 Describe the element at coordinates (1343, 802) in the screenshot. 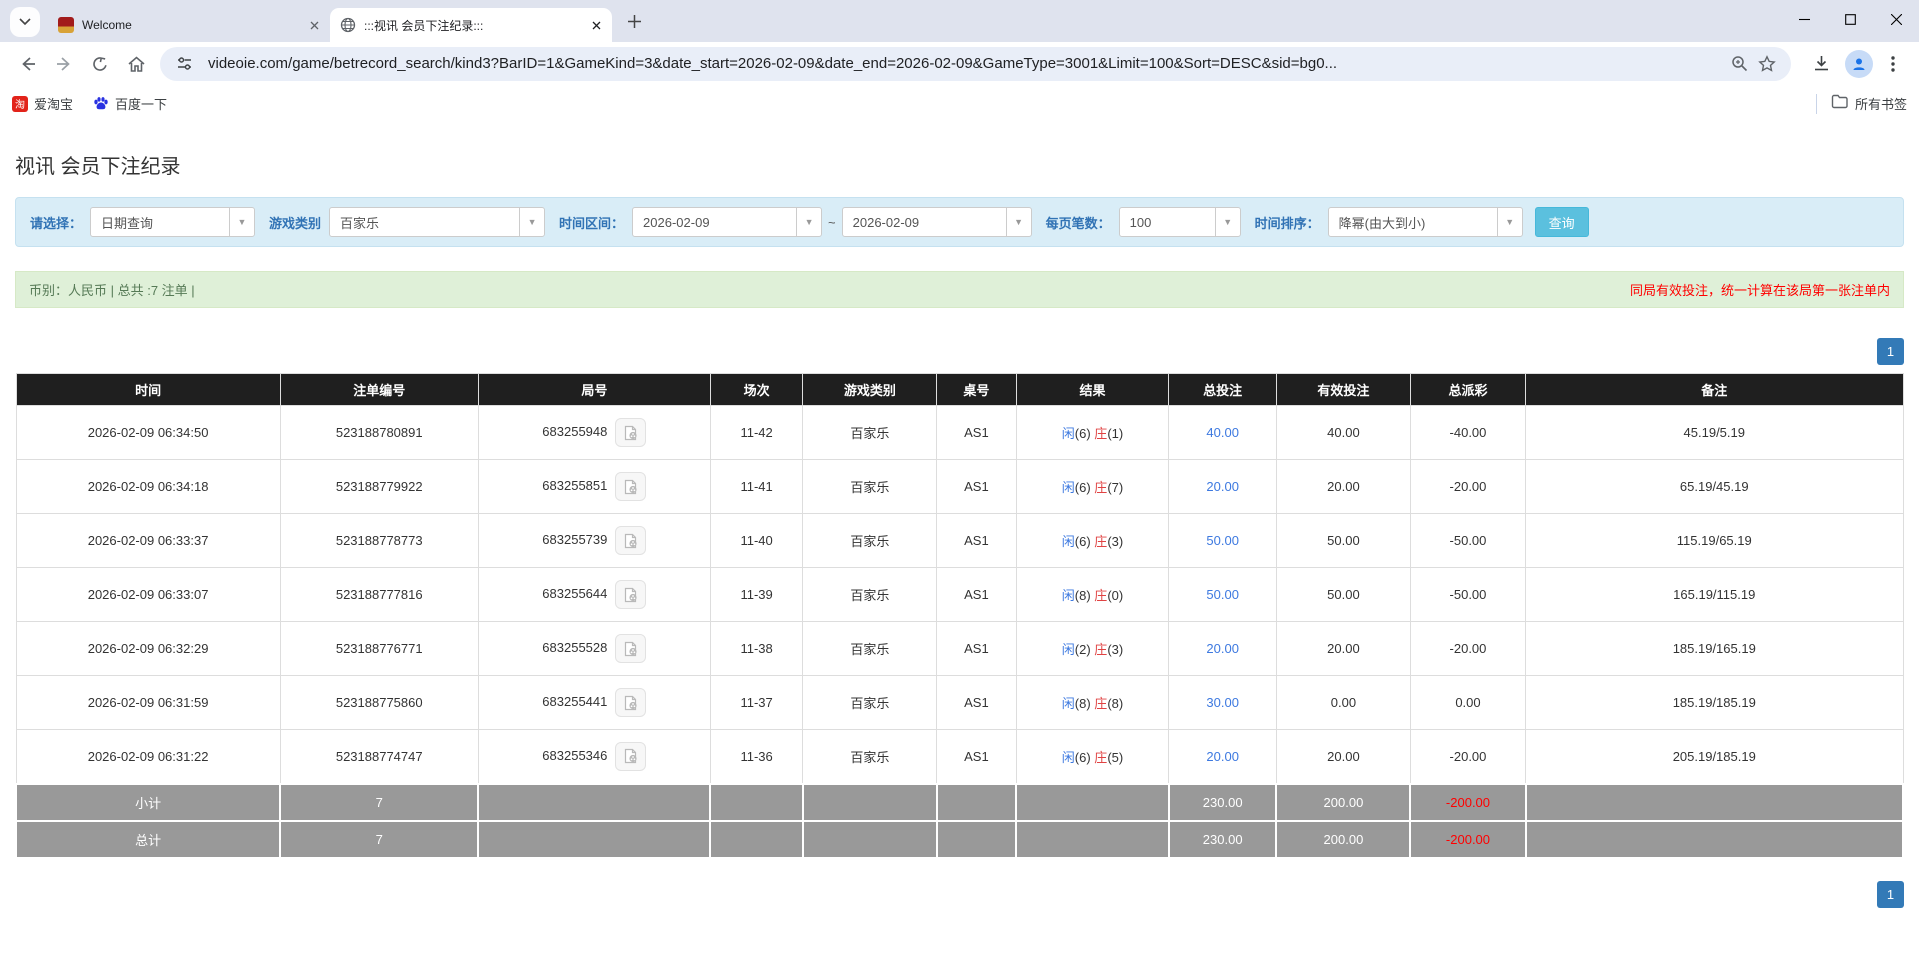

I see `subtotal-cell-valid-bet: 200.00` at that location.